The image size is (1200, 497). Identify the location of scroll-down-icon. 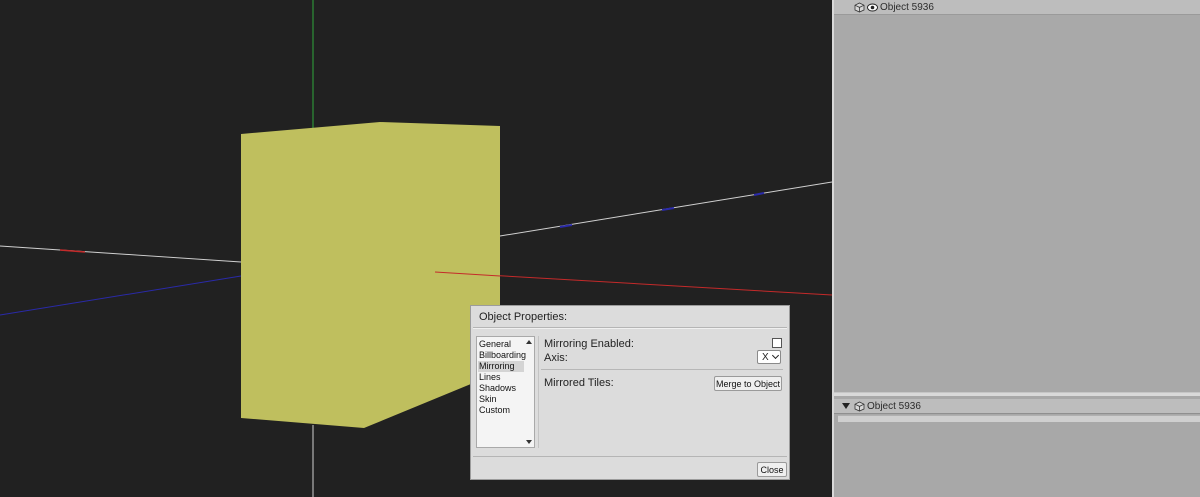
(529, 442).